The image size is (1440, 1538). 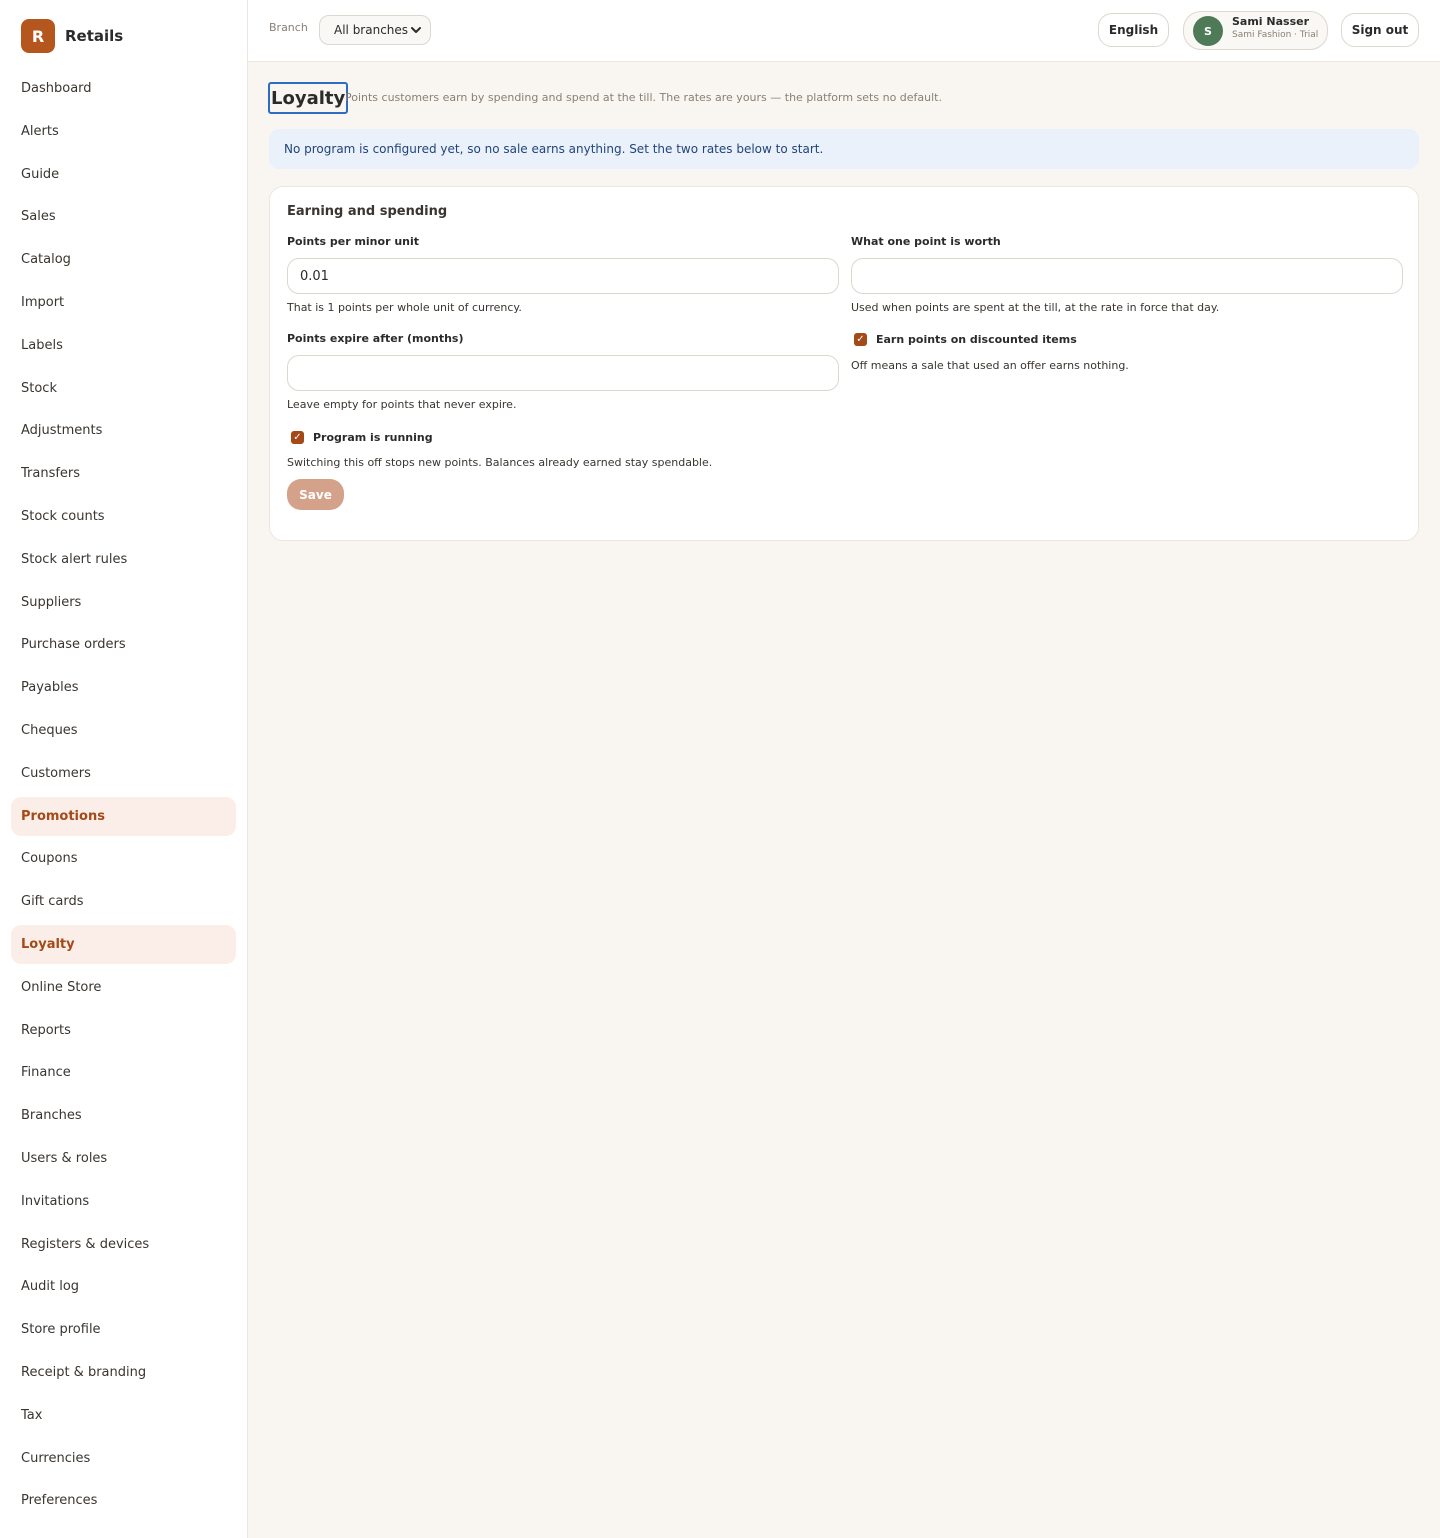 I want to click on sidebar-item-payables: Payables, so click(x=123, y=687).